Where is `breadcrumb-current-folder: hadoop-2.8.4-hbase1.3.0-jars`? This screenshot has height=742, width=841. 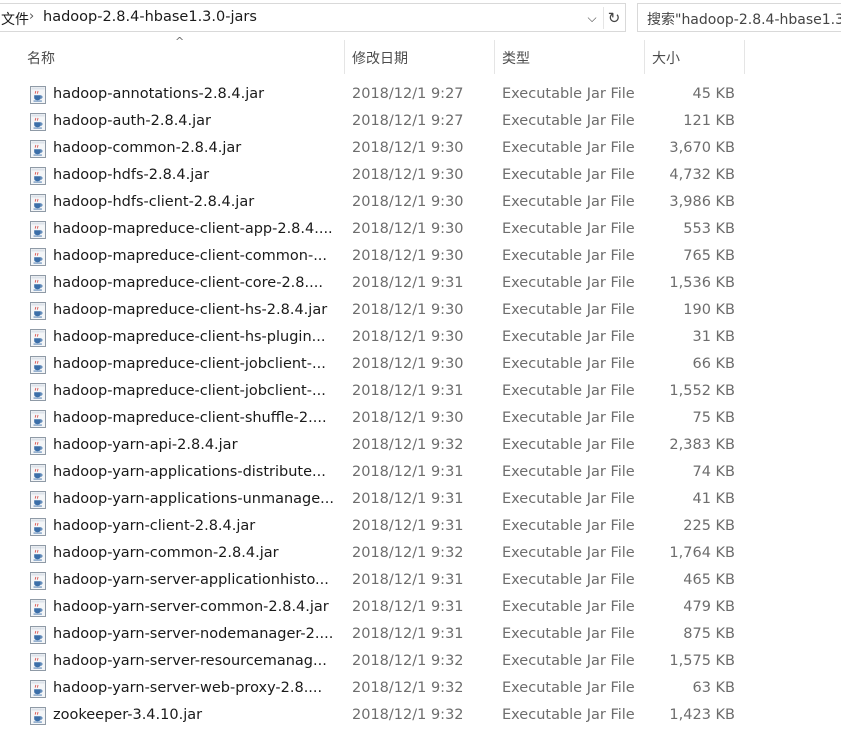
breadcrumb-current-folder: hadoop-2.8.4-hbase1.3.0-jars is located at coordinates (150, 17).